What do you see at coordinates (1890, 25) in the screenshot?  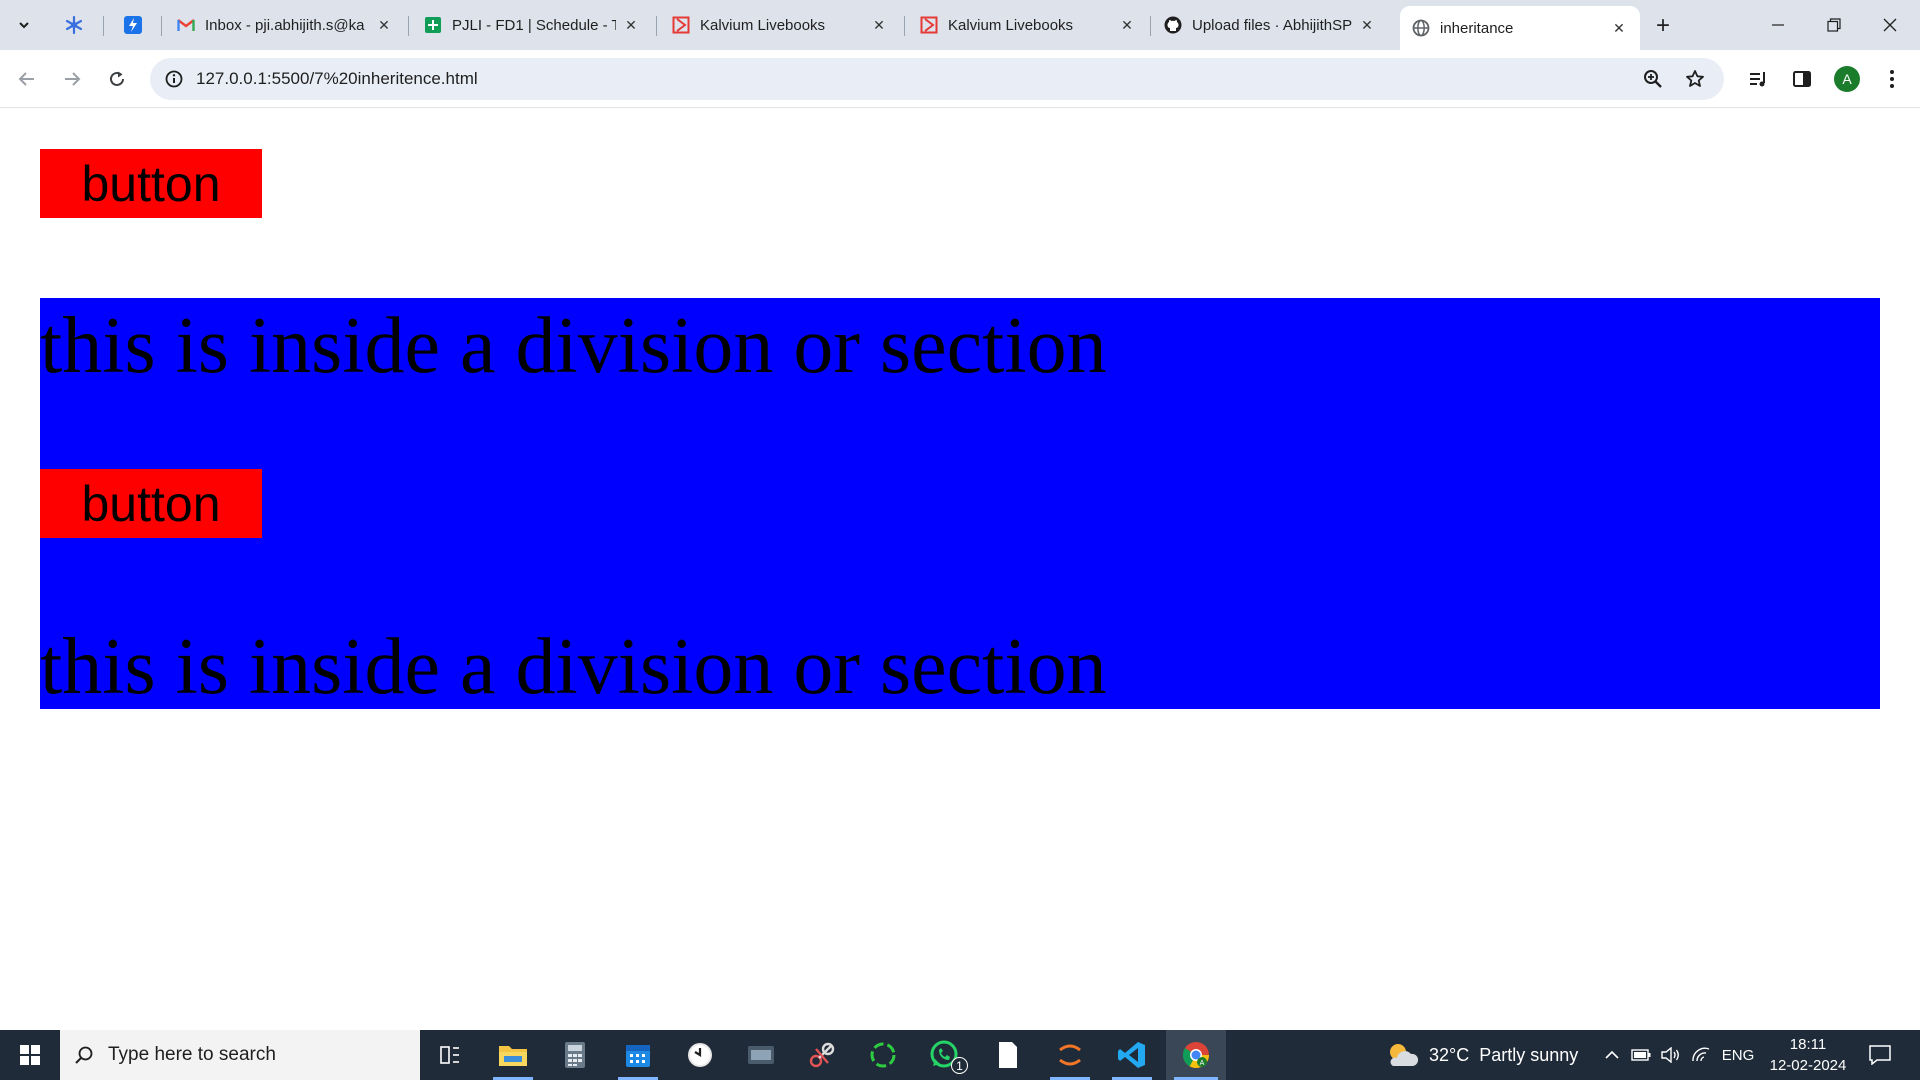 I see `close-window-button` at bounding box center [1890, 25].